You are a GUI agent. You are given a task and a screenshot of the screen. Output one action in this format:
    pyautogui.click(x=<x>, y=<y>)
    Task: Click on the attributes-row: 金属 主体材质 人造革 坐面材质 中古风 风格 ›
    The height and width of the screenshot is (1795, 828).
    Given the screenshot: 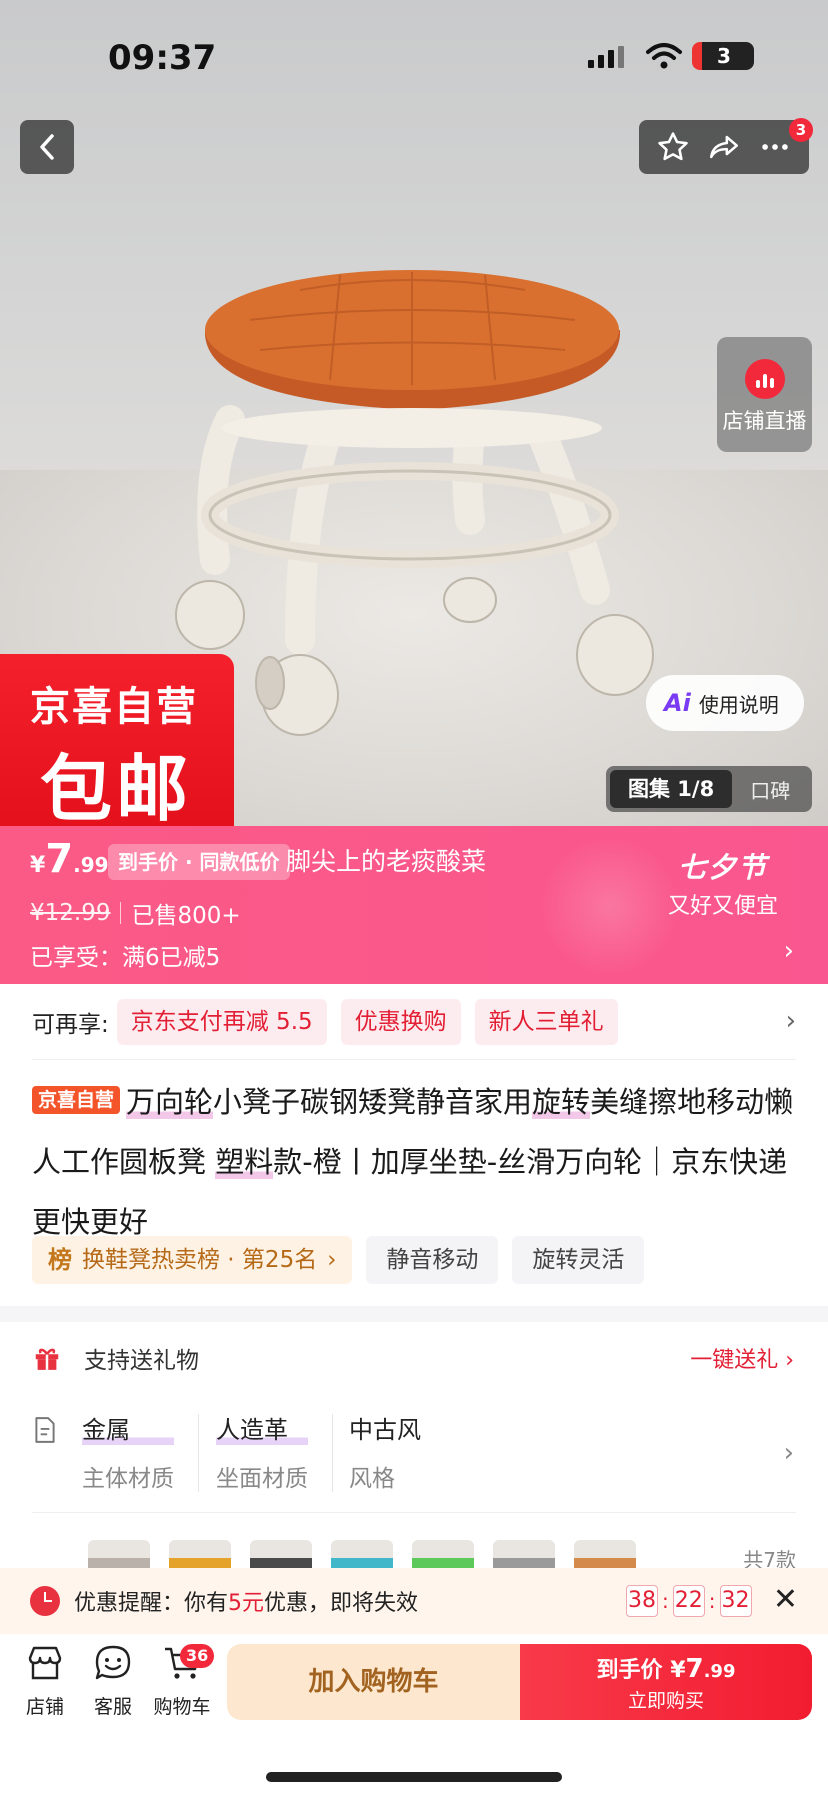 What is the action you would take?
    pyautogui.click(x=414, y=1459)
    